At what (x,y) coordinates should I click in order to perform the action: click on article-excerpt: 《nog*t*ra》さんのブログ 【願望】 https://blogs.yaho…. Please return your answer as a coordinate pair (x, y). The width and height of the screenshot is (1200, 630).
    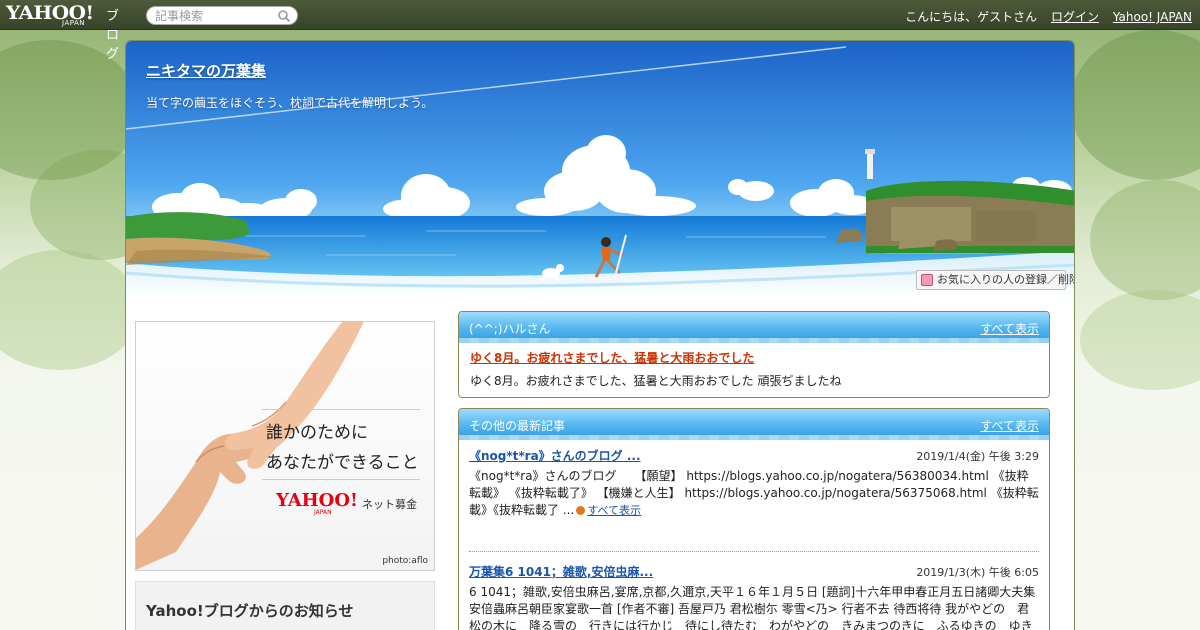
    Looking at the image, I should click on (754, 493).